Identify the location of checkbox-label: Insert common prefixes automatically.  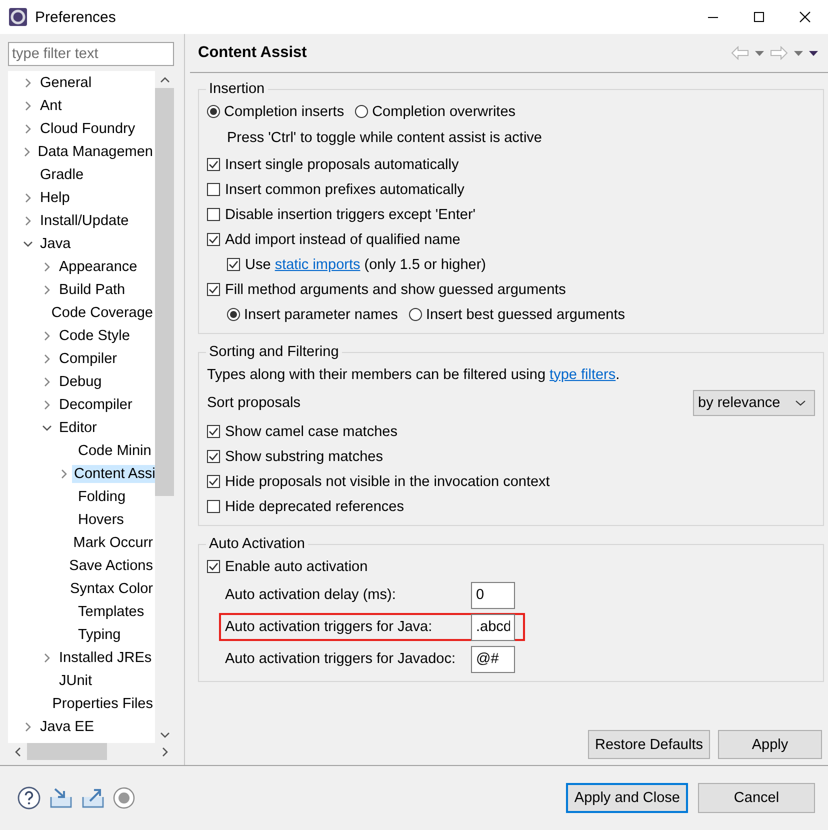
(344, 190).